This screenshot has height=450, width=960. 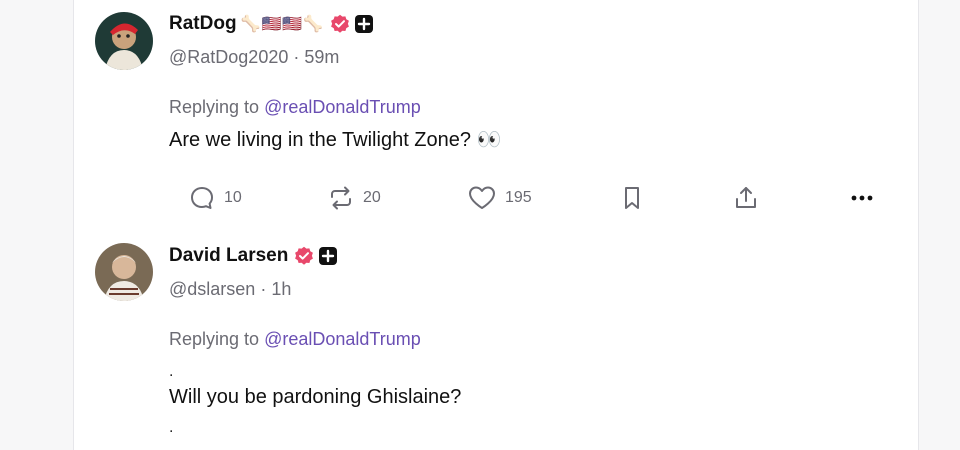 What do you see at coordinates (354, 198) in the screenshot?
I see `repost-button: 20` at bounding box center [354, 198].